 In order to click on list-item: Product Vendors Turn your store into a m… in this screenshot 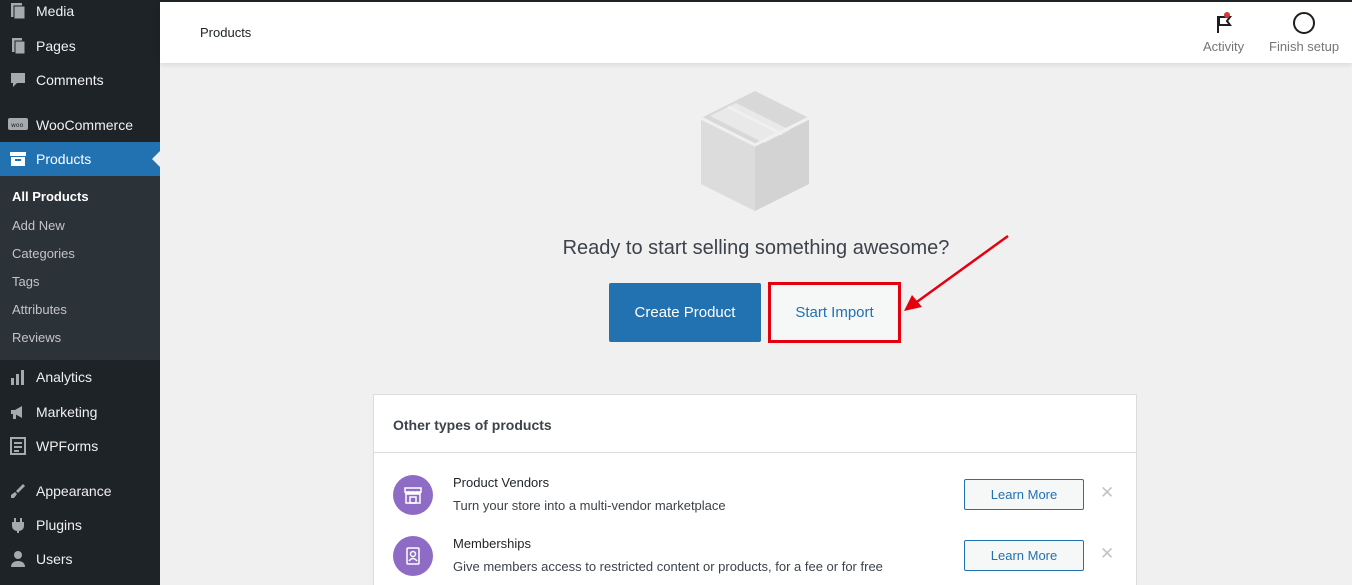, I will do `click(755, 505)`.